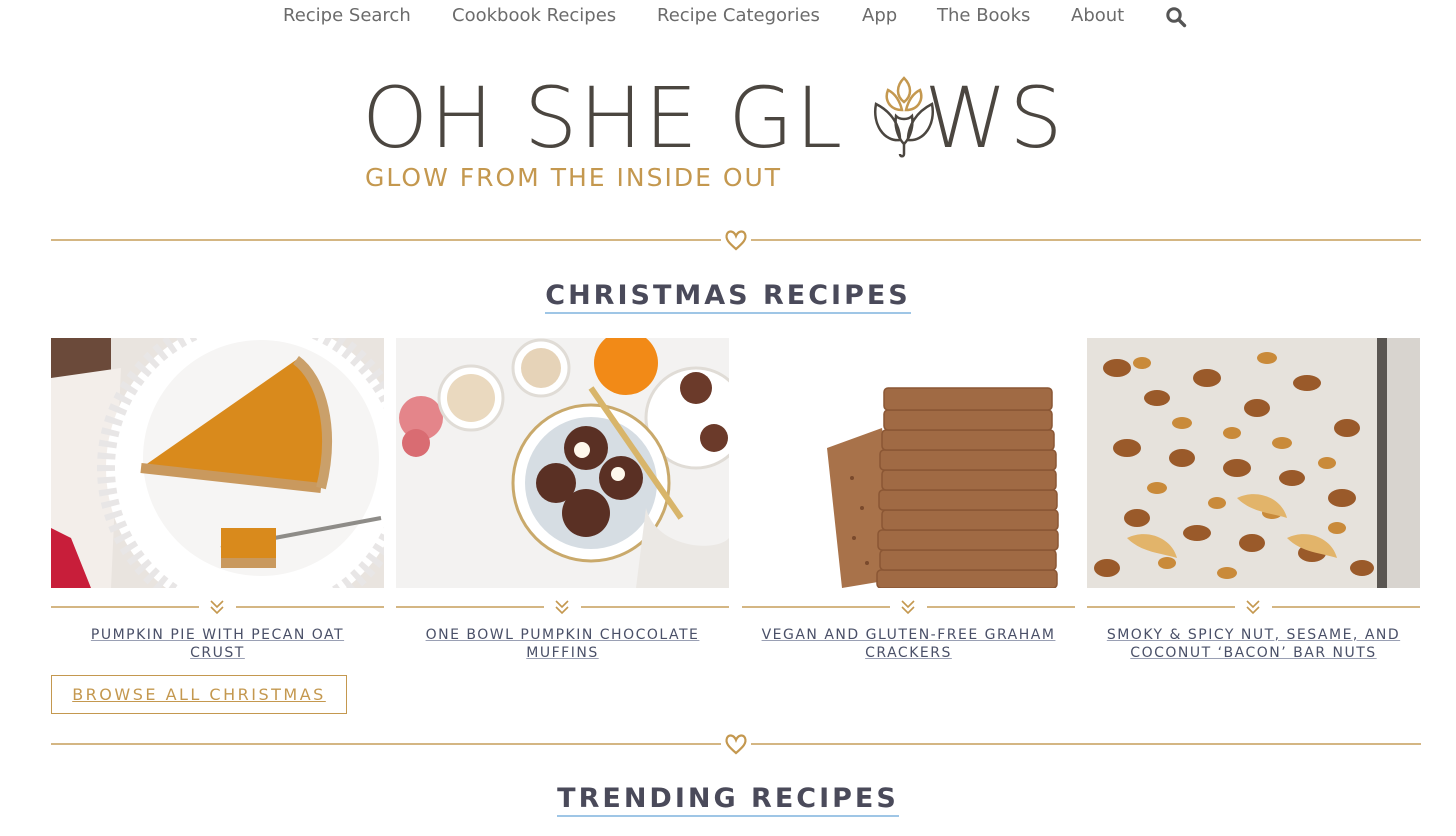 This screenshot has width=1456, height=836. What do you see at coordinates (603, 118) in the screenshot?
I see `logo-title-part1: OH SHE GL` at bounding box center [603, 118].